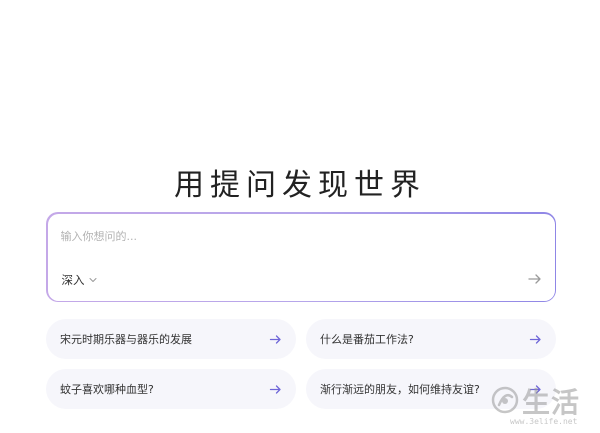  I want to click on mode-selector: 深入, so click(79, 280).